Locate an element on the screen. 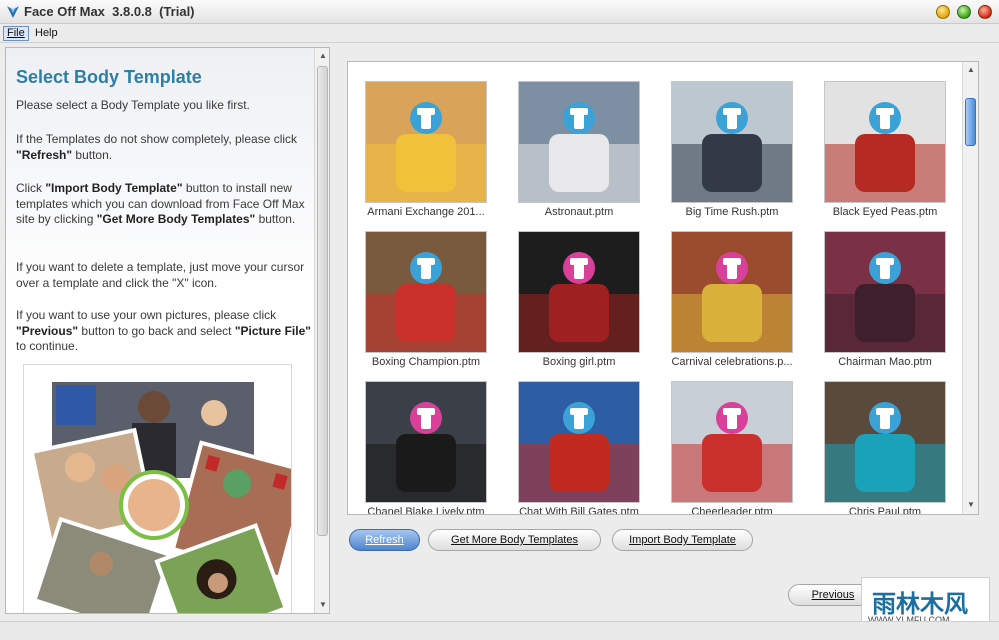 The width and height of the screenshot is (999, 640). template-name: Chanel Blake Lively.ptm is located at coordinates (426, 510).